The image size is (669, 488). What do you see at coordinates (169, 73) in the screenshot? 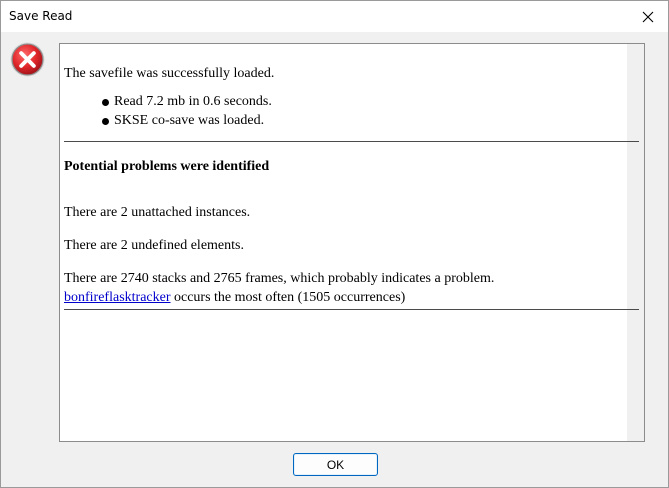
I see `loaded-text: The savefile was successfully loaded.` at bounding box center [169, 73].